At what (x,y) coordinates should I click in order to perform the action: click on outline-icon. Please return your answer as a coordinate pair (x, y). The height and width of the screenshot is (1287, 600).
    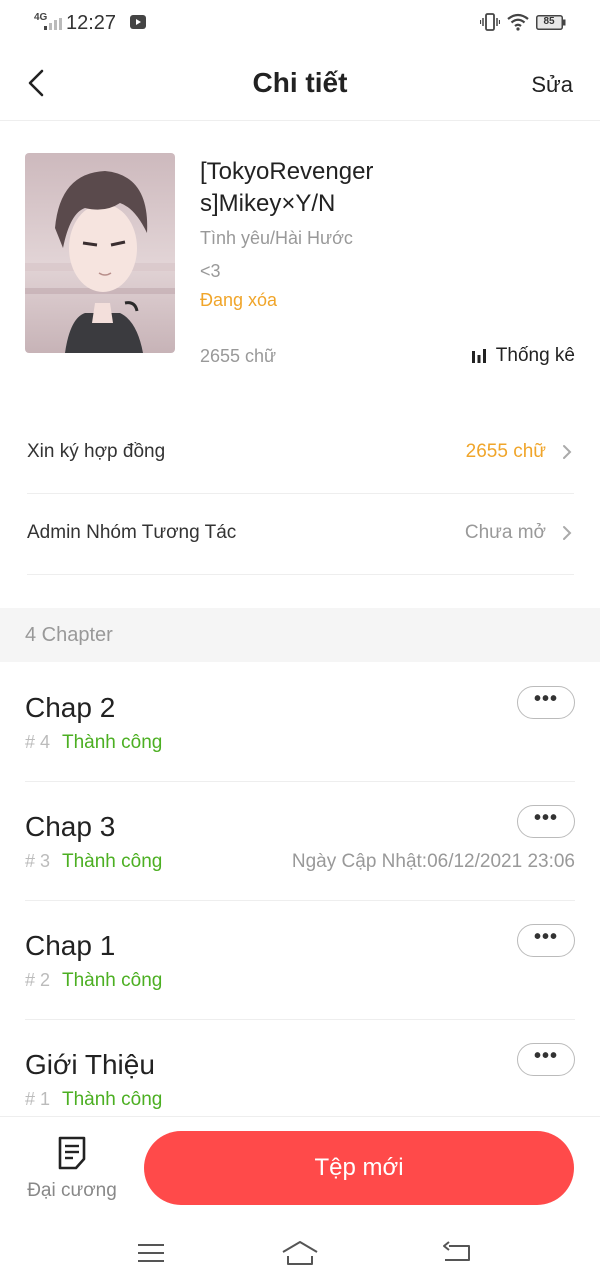
    Looking at the image, I should click on (72, 1153).